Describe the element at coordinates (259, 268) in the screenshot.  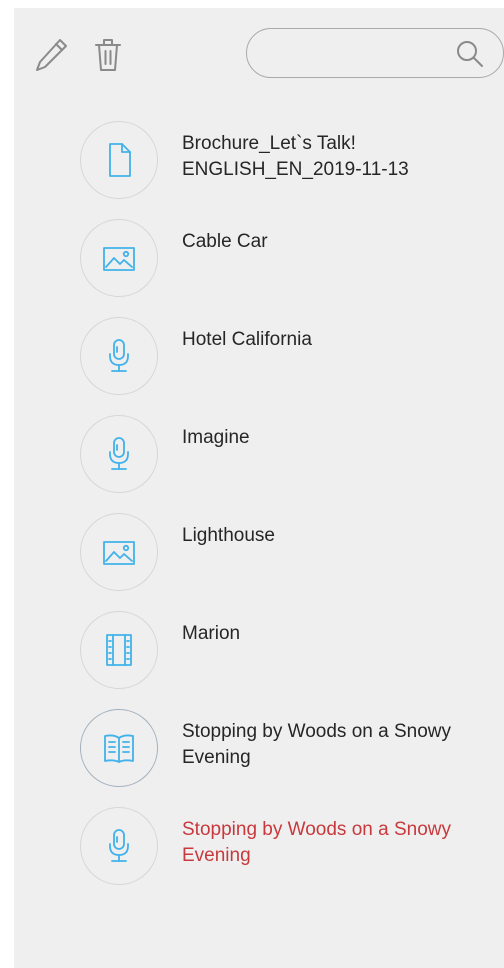
I see `list-item: Cable Car` at that location.